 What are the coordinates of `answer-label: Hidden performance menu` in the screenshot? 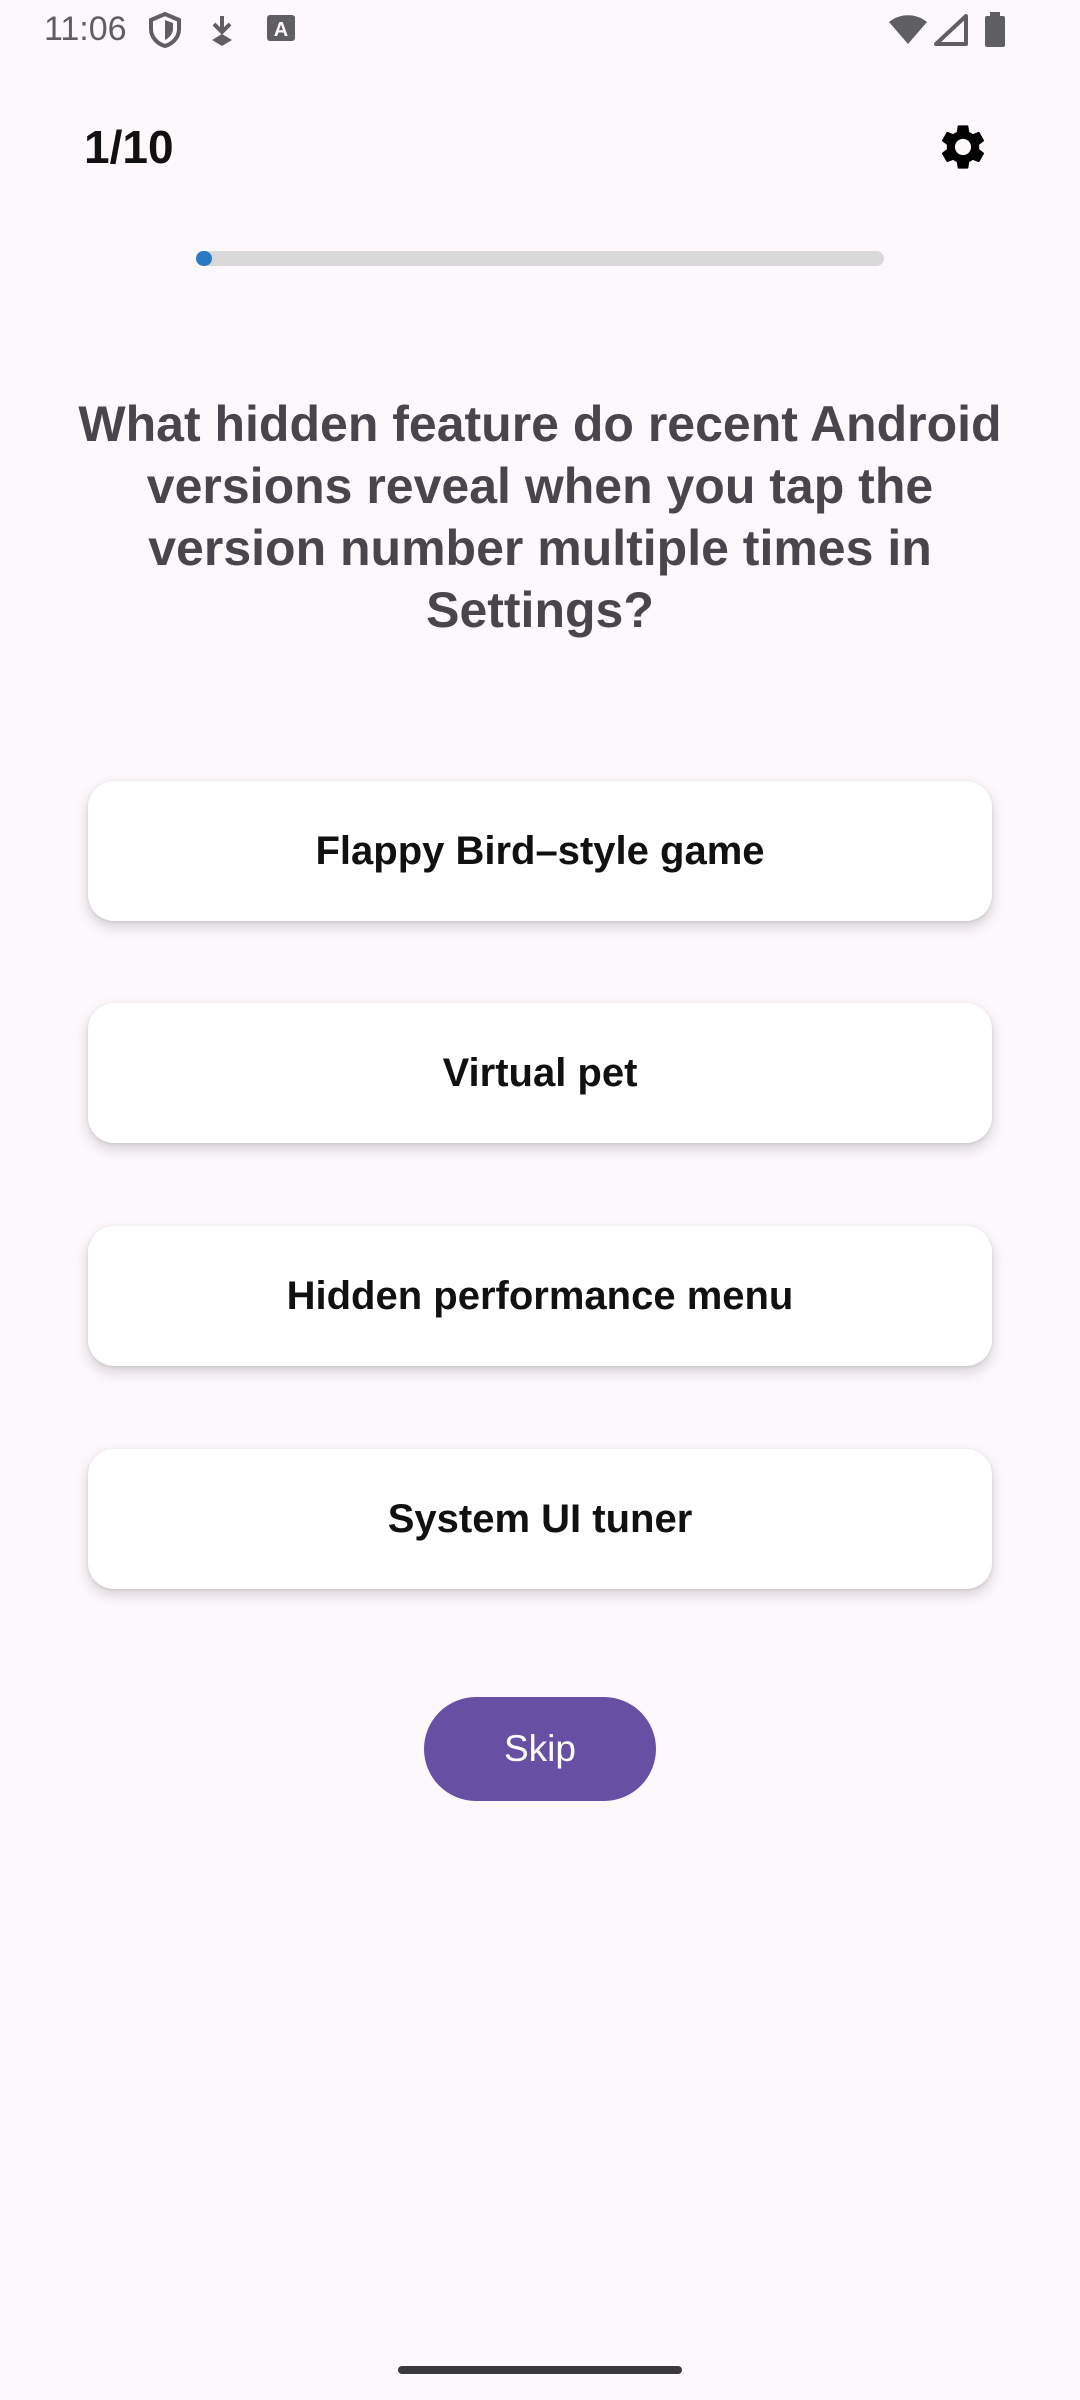 It's located at (540, 1295).